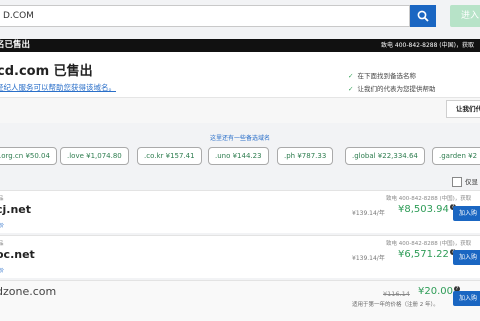  Describe the element at coordinates (465, 16) in the screenshot. I see `enter-button: 进入` at that location.